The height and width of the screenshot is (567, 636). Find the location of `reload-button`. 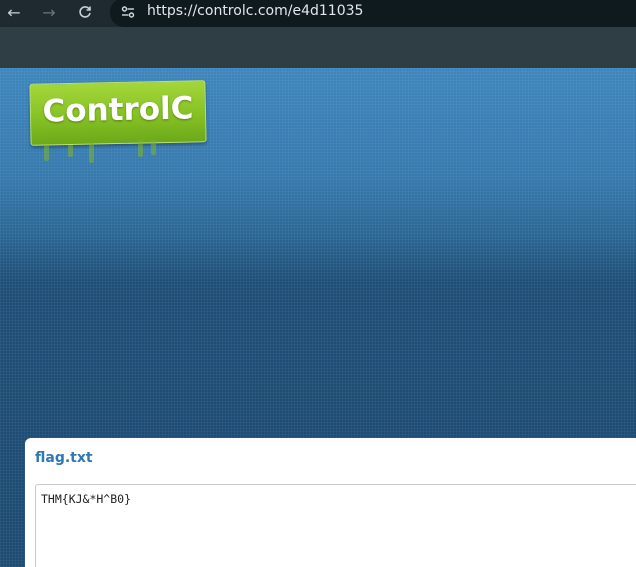

reload-button is located at coordinates (85, 12).